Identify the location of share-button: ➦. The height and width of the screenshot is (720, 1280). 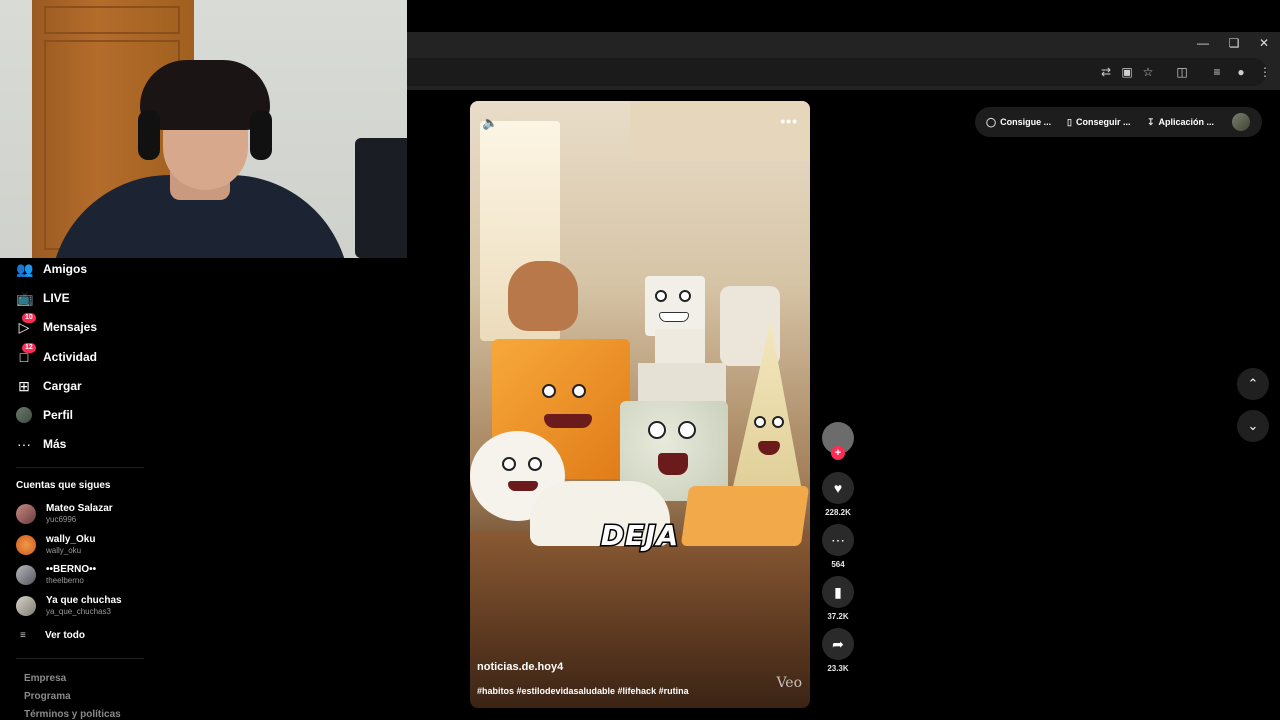
(838, 644).